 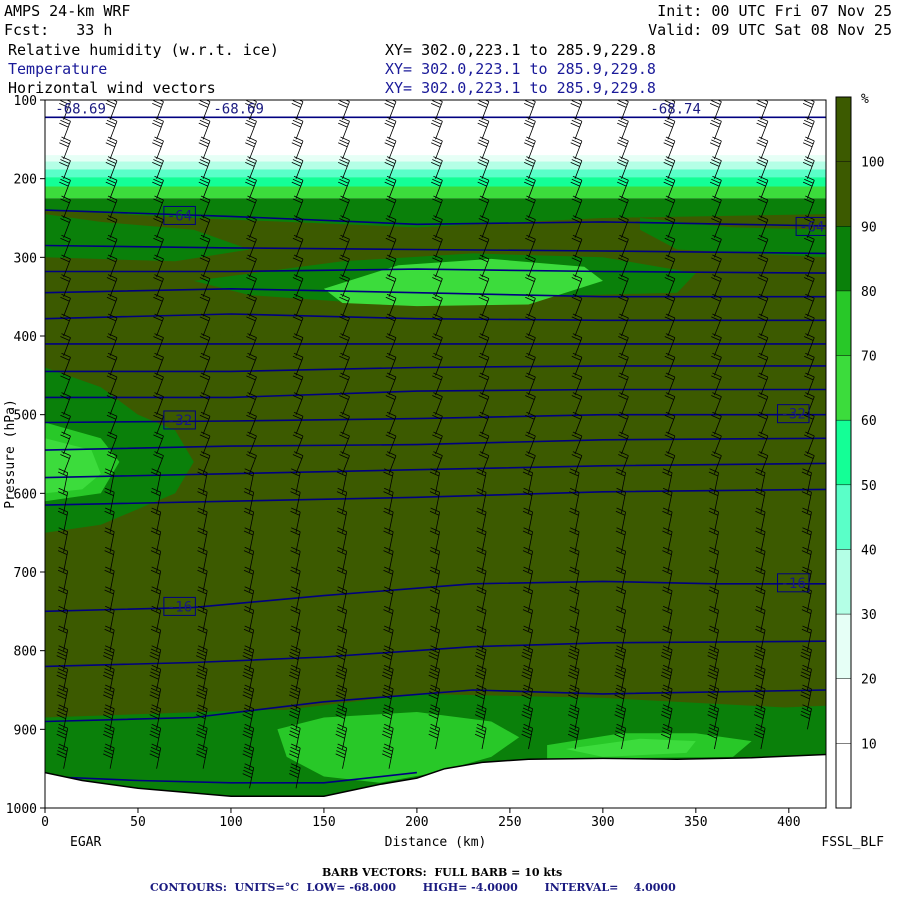 What do you see at coordinates (25, 180) in the screenshot?
I see `y-tick-label: 200` at bounding box center [25, 180].